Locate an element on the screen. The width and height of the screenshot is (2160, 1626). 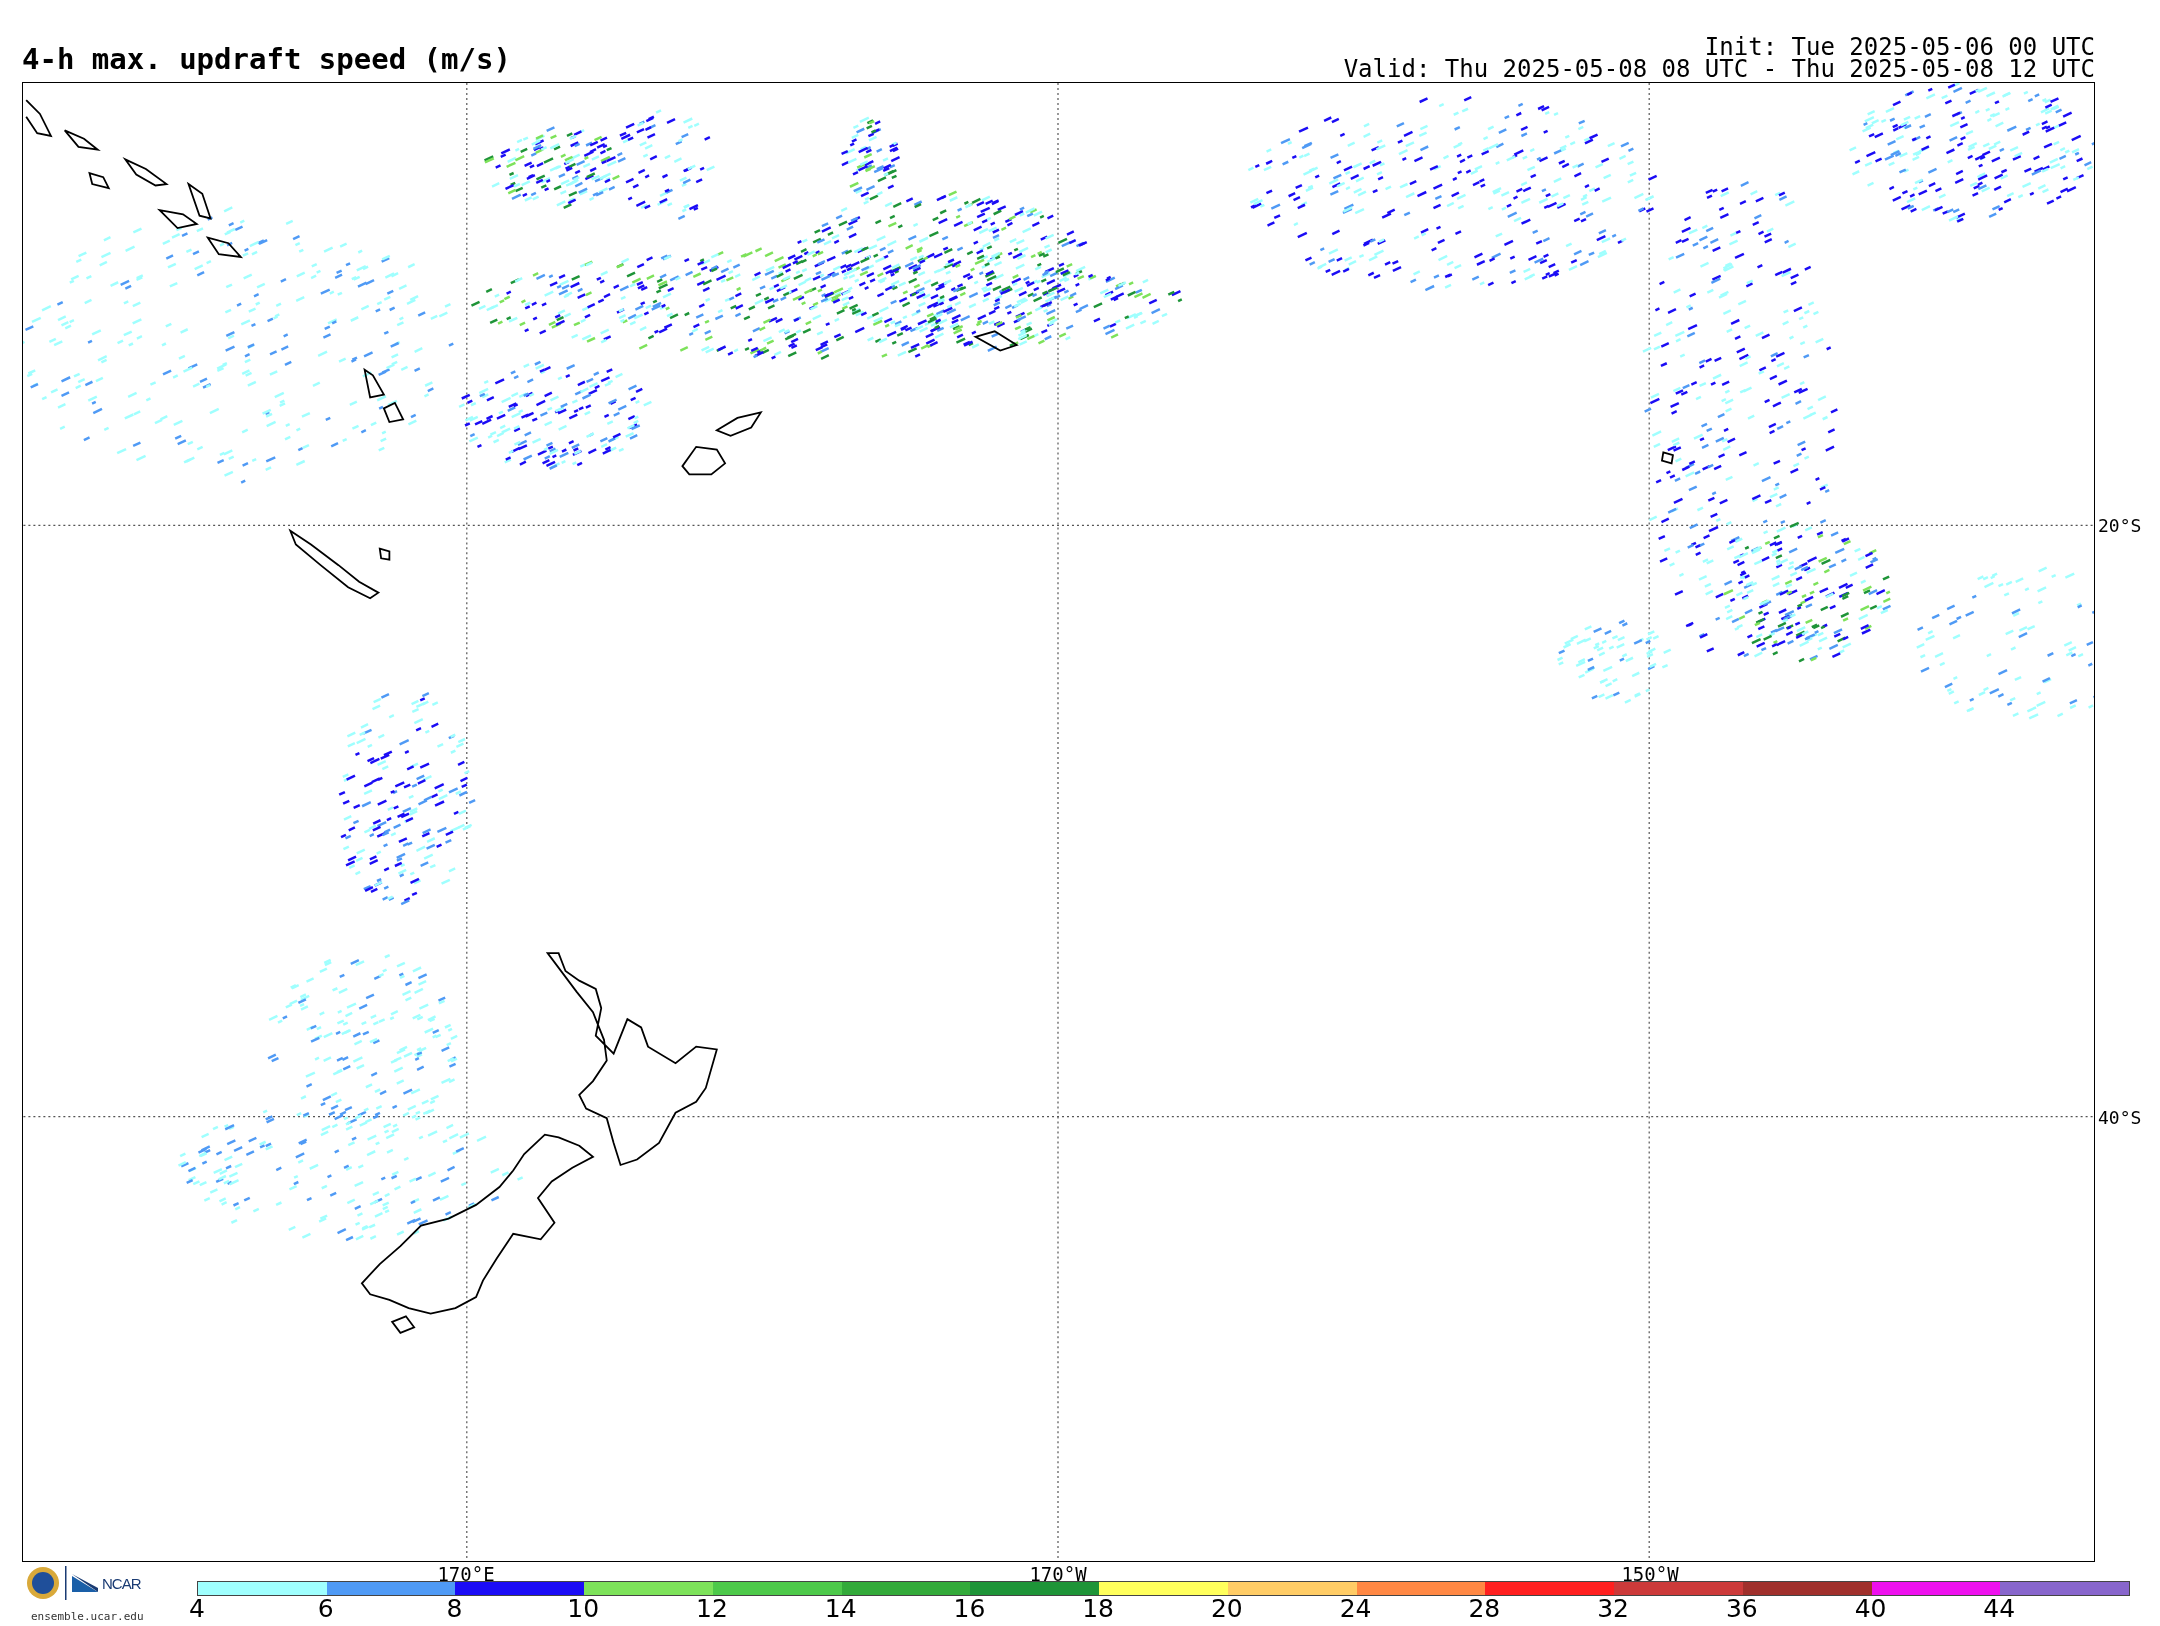
legend-tick-label: 12 is located at coordinates (712, 1608).